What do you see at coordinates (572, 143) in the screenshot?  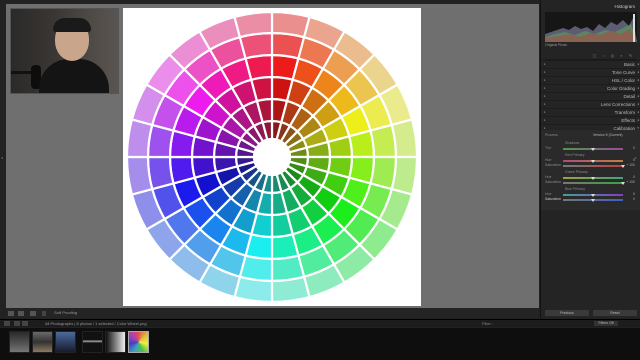 I see `shadows-label: Shadows` at bounding box center [572, 143].